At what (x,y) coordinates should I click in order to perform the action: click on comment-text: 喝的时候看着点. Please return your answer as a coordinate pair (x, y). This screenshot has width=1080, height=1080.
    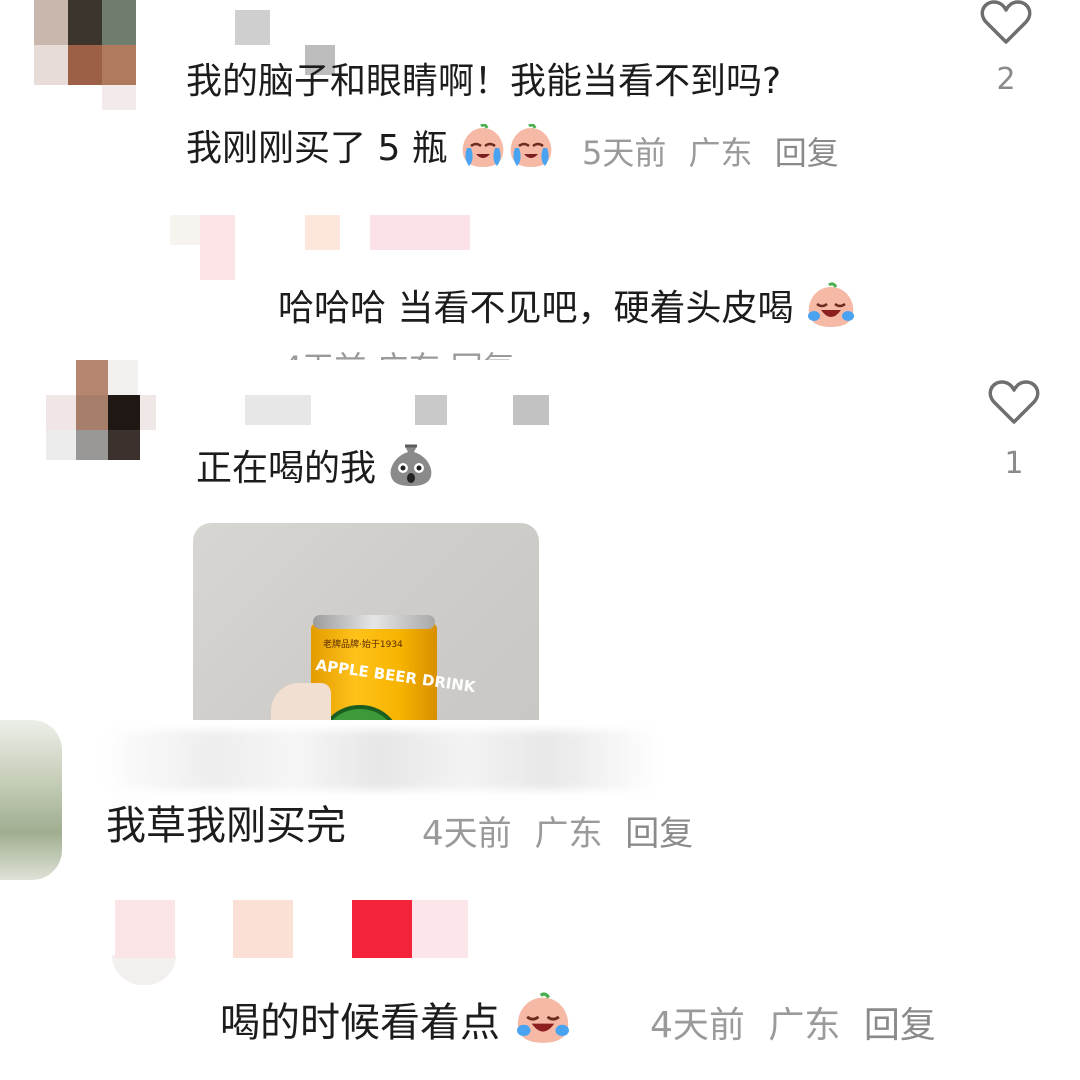
    Looking at the image, I should click on (360, 1023).